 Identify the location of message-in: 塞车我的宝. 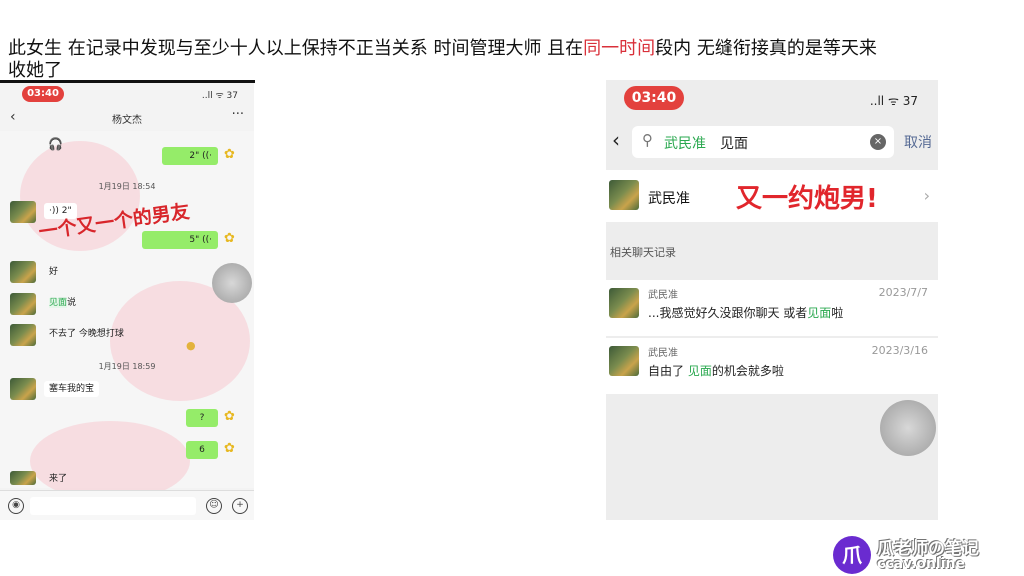
(72, 389).